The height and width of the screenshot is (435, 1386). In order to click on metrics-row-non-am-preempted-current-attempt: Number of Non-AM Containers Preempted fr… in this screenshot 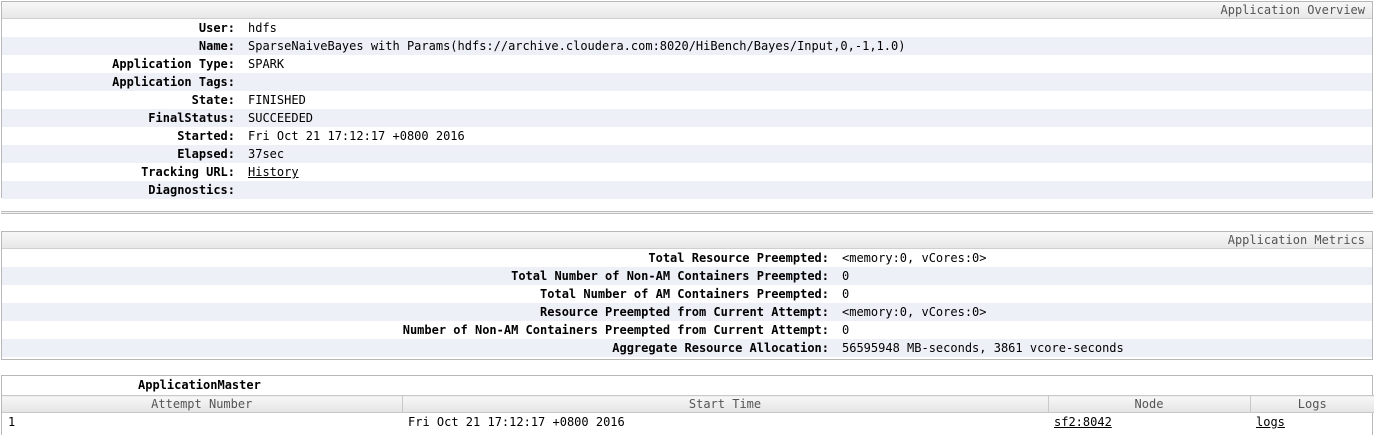, I will do `click(687, 330)`.